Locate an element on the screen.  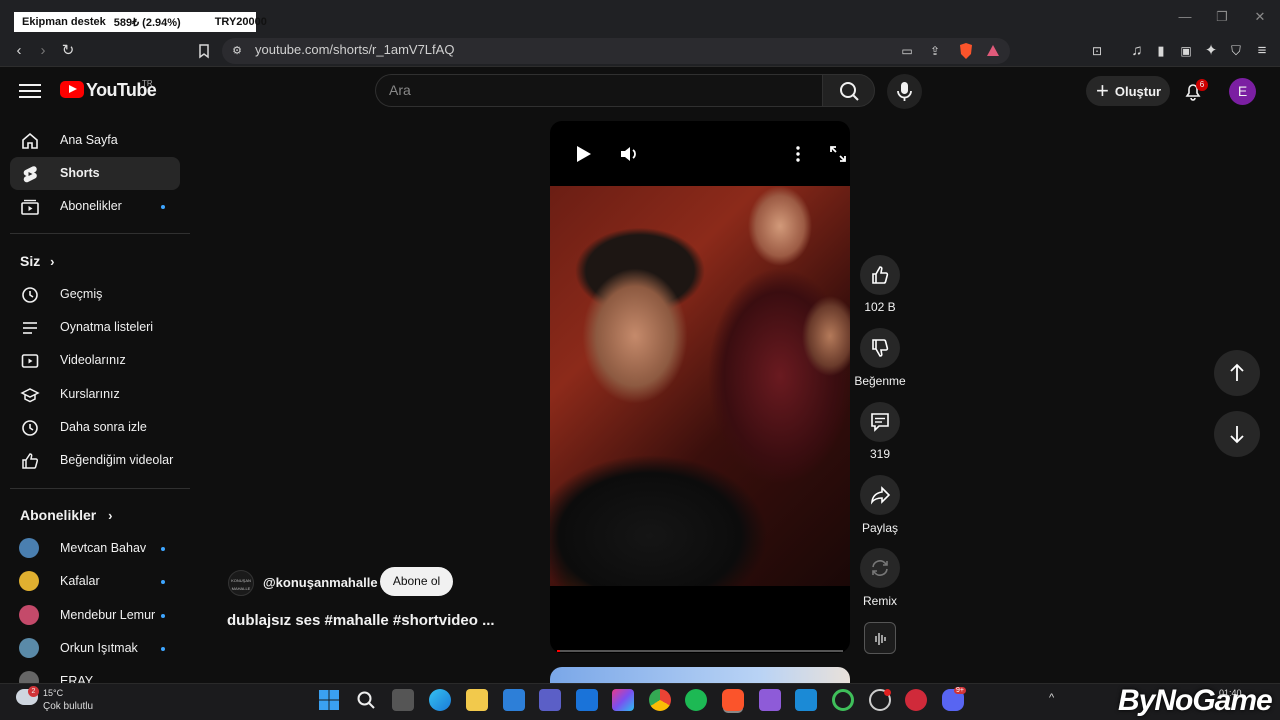
sidebar-item-shorts: Shorts is located at coordinates (95, 173).